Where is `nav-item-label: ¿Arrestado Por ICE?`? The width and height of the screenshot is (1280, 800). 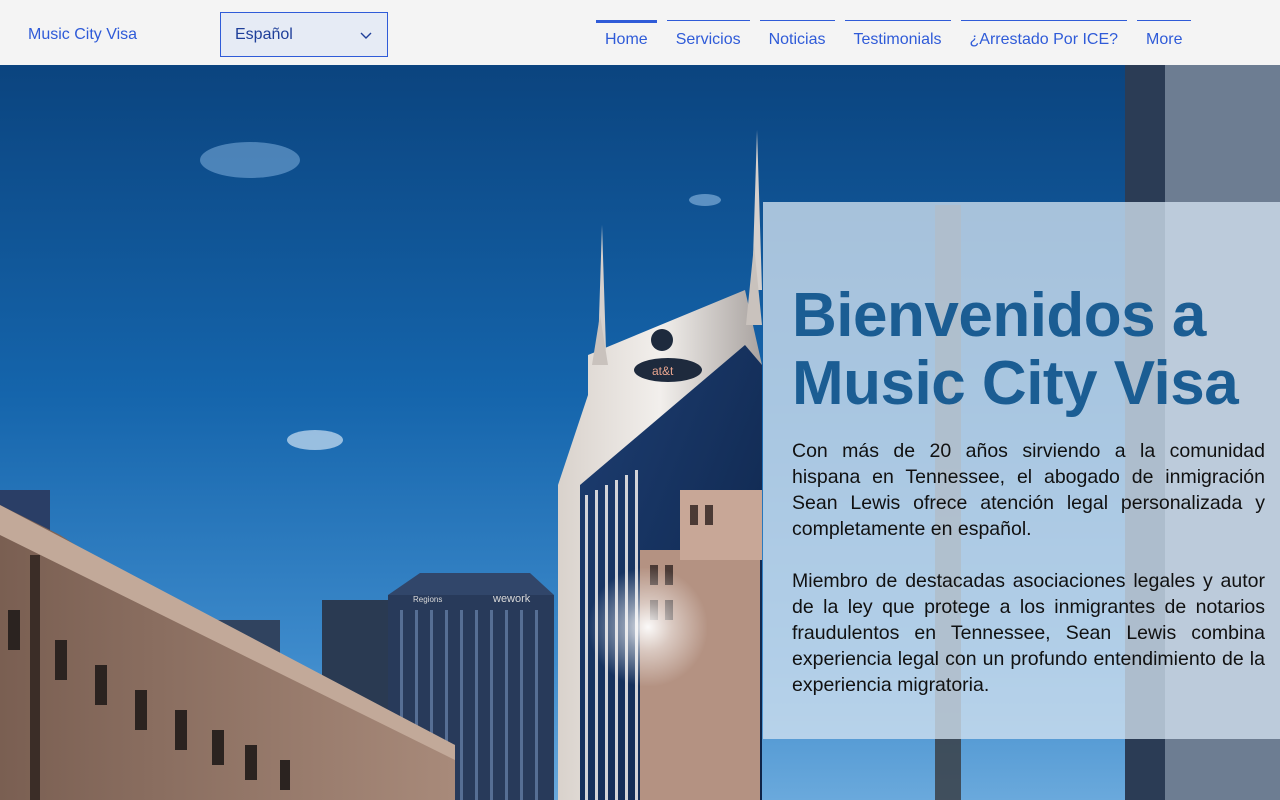 nav-item-label: ¿Arrestado Por ICE? is located at coordinates (1044, 39).